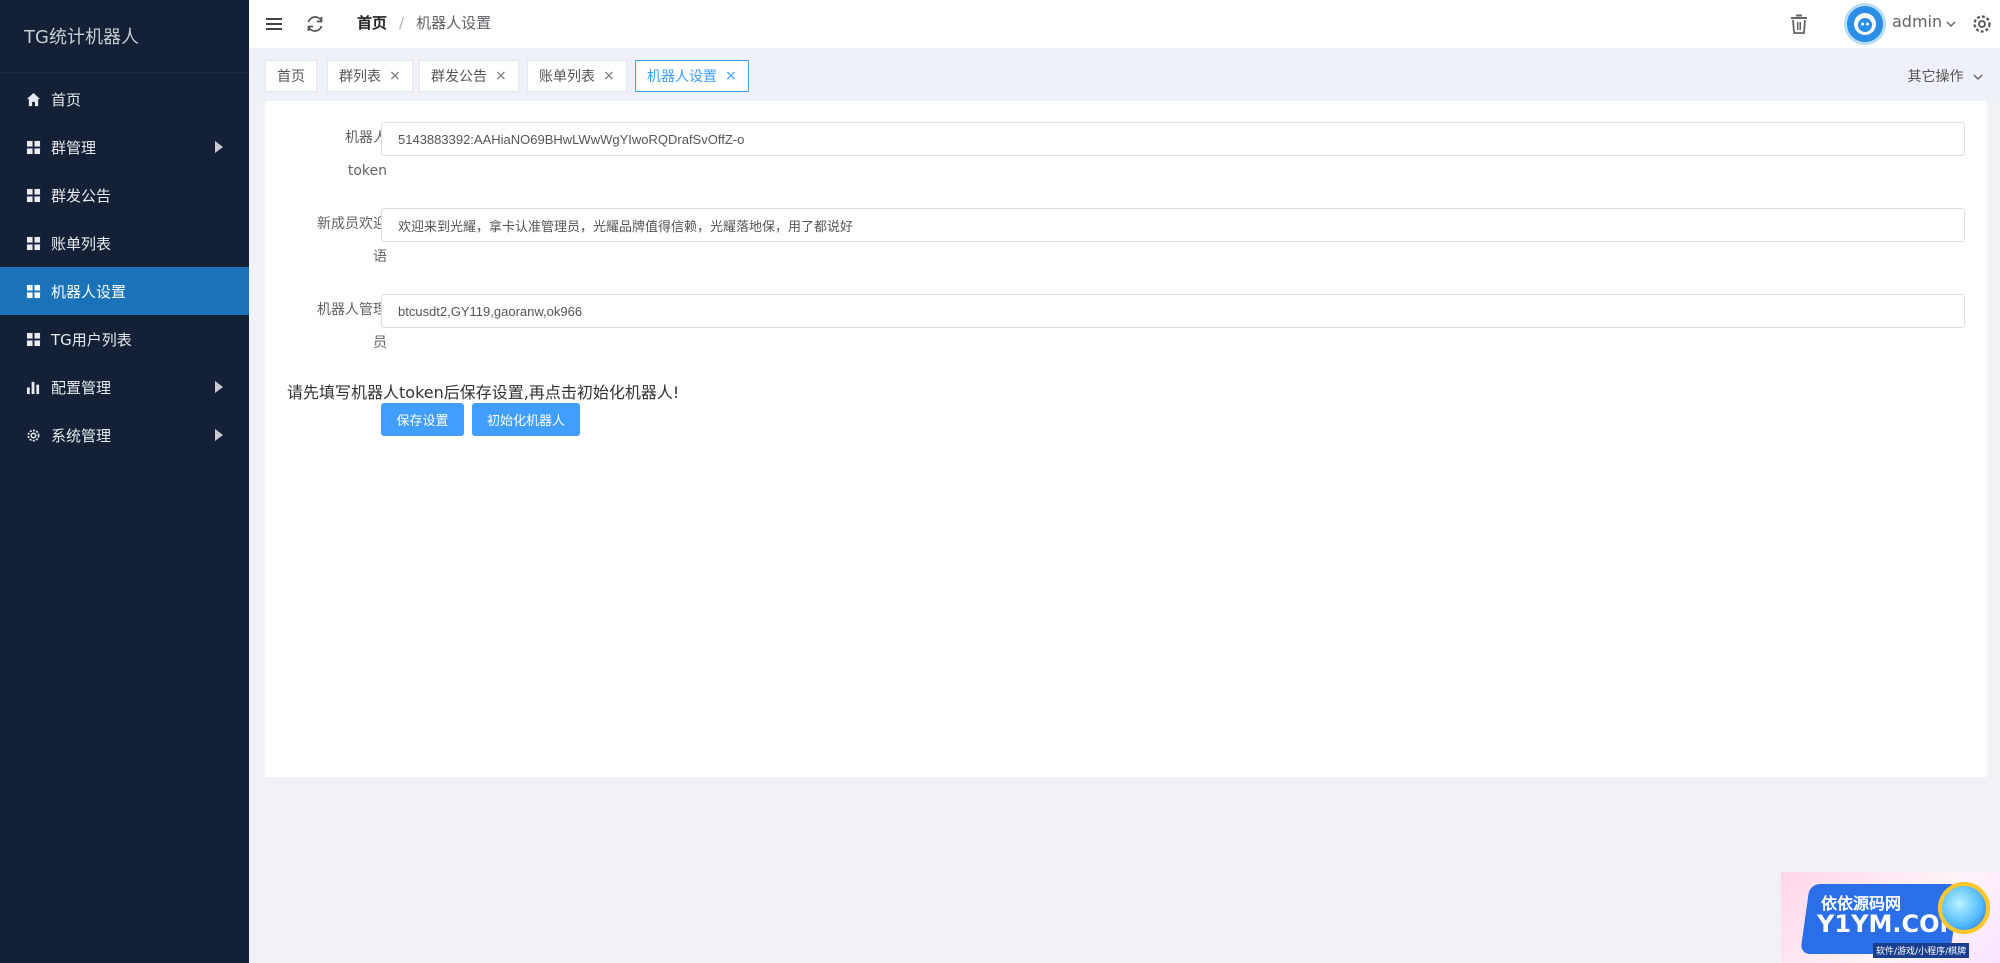 Image resolution: width=2000 pixels, height=963 pixels. I want to click on tag-home: 首页, so click(291, 76).